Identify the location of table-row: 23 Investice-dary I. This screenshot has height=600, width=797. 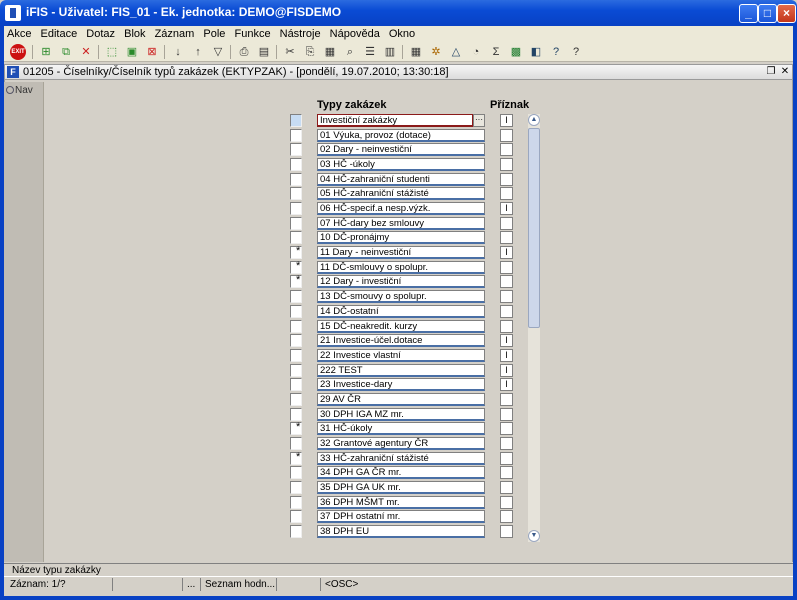
(398, 385).